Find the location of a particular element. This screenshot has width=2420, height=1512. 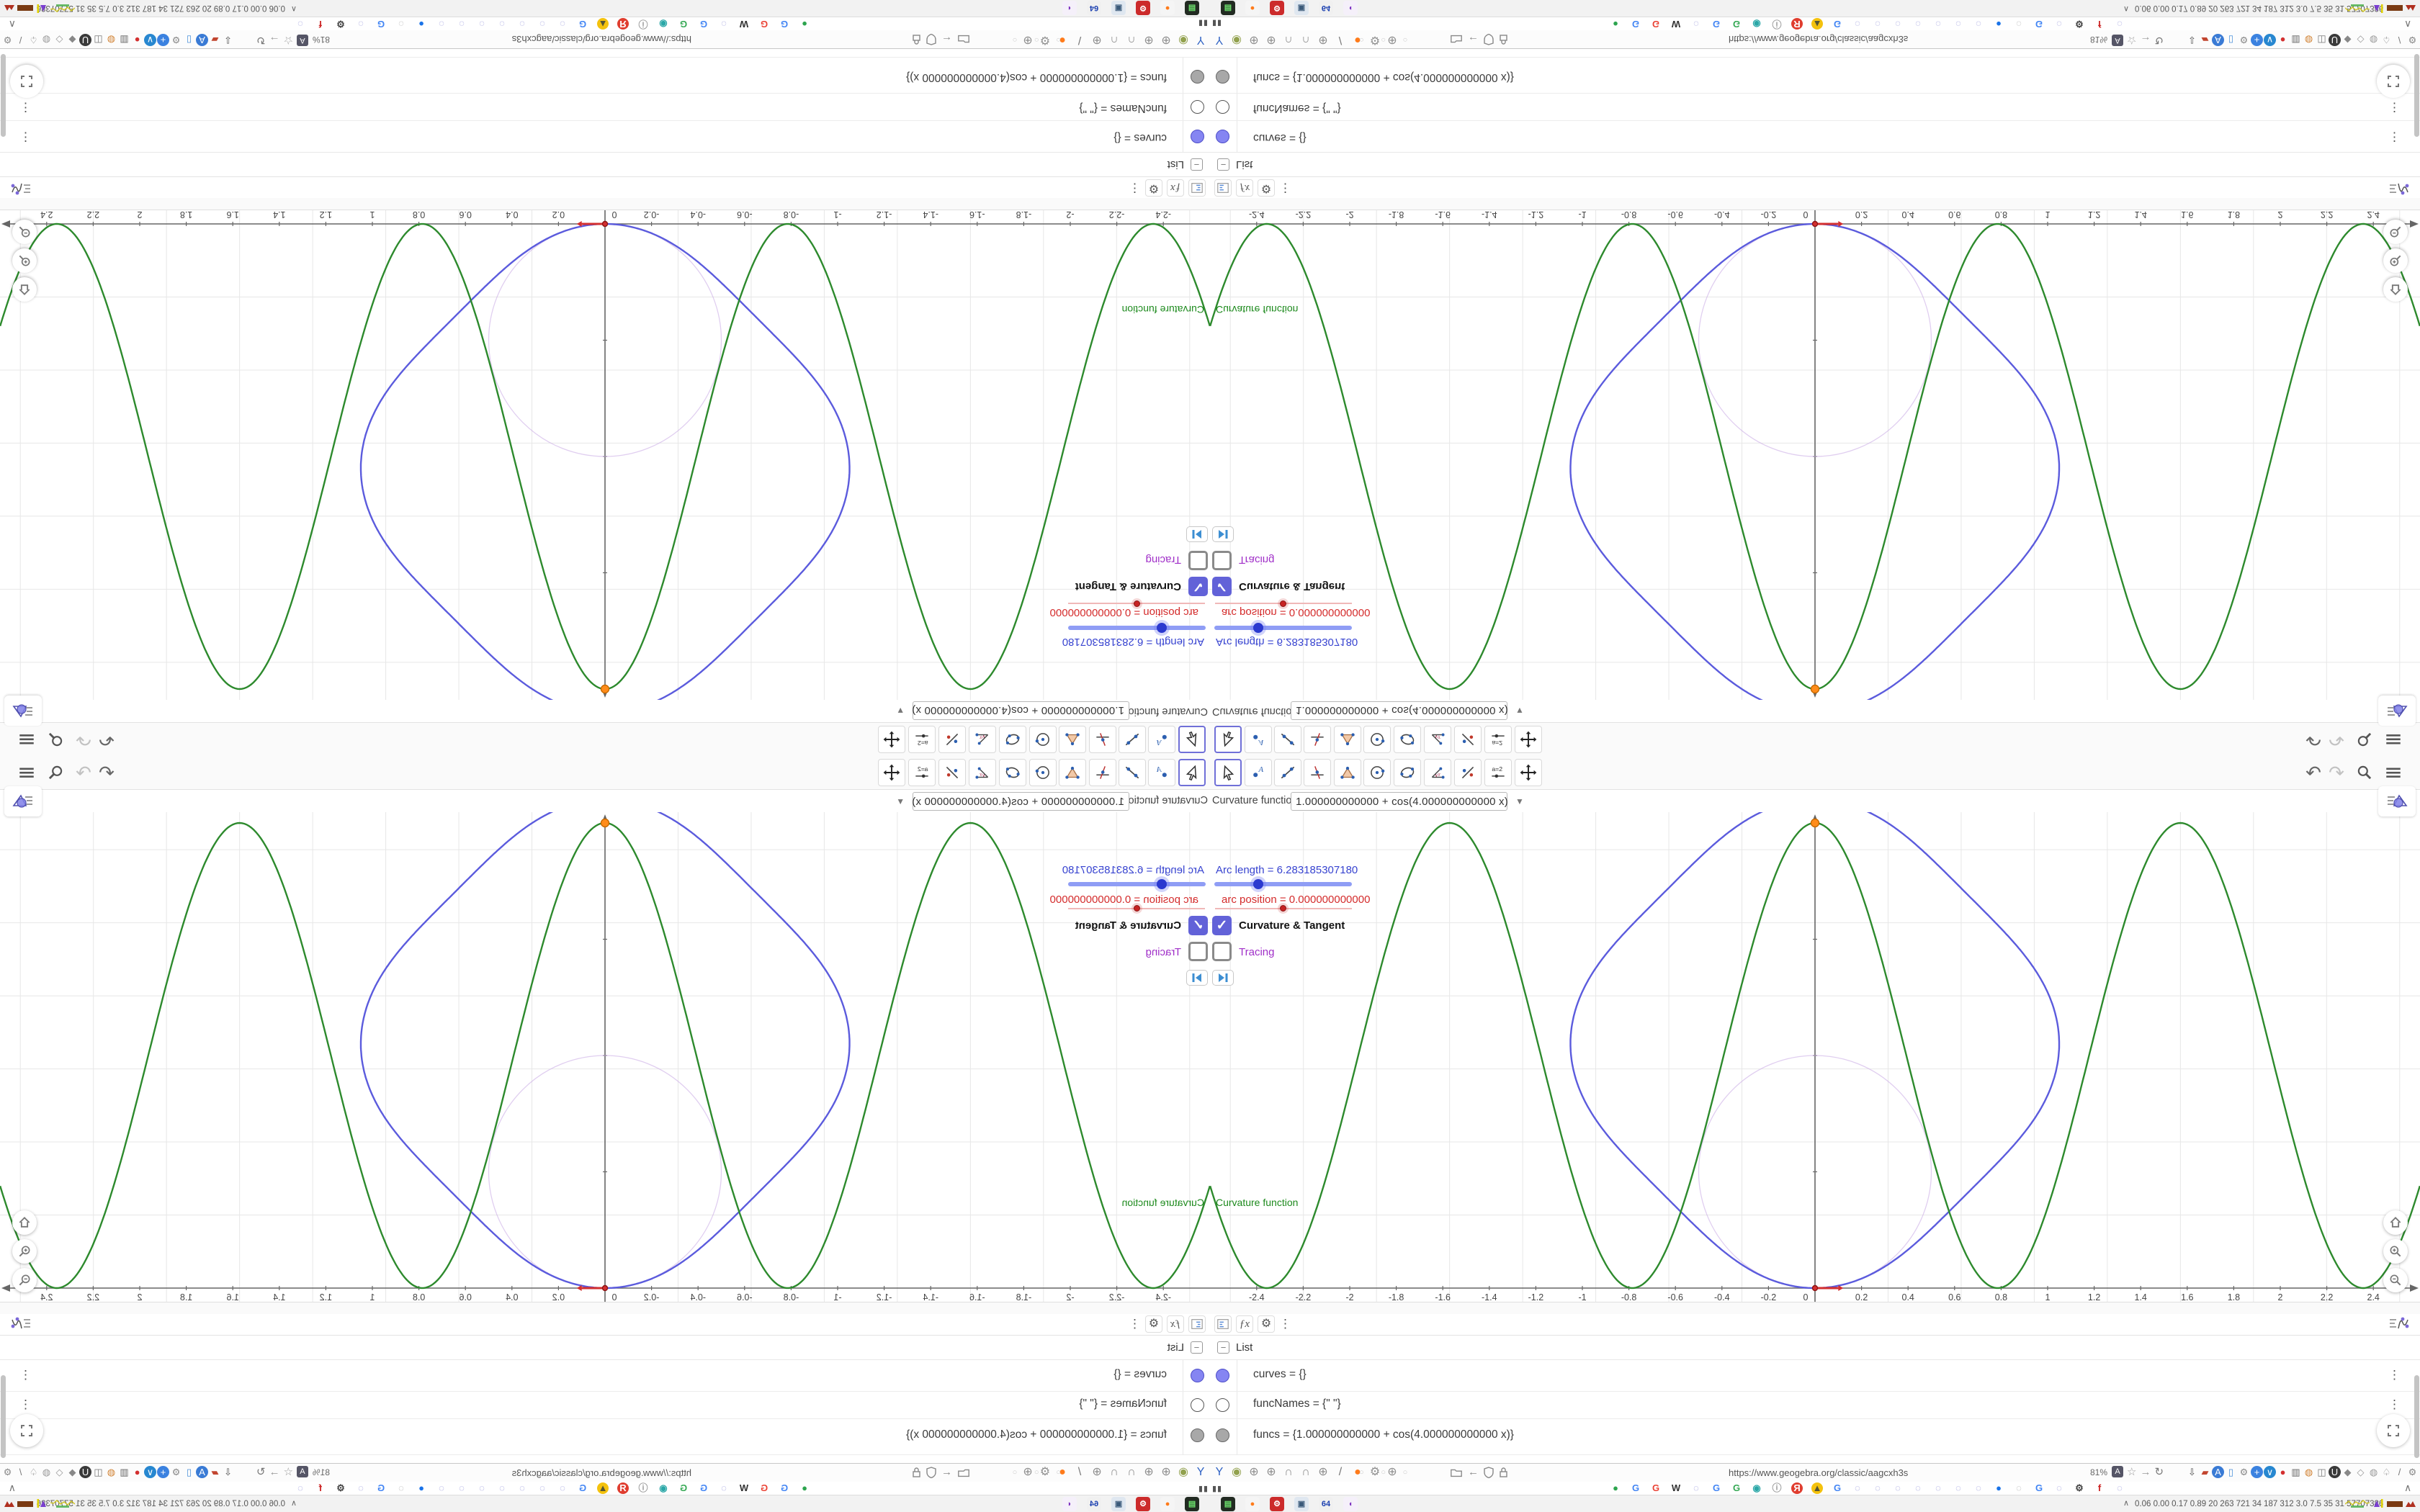

algebra-settings-button: ⚙ is located at coordinates (1266, 188).